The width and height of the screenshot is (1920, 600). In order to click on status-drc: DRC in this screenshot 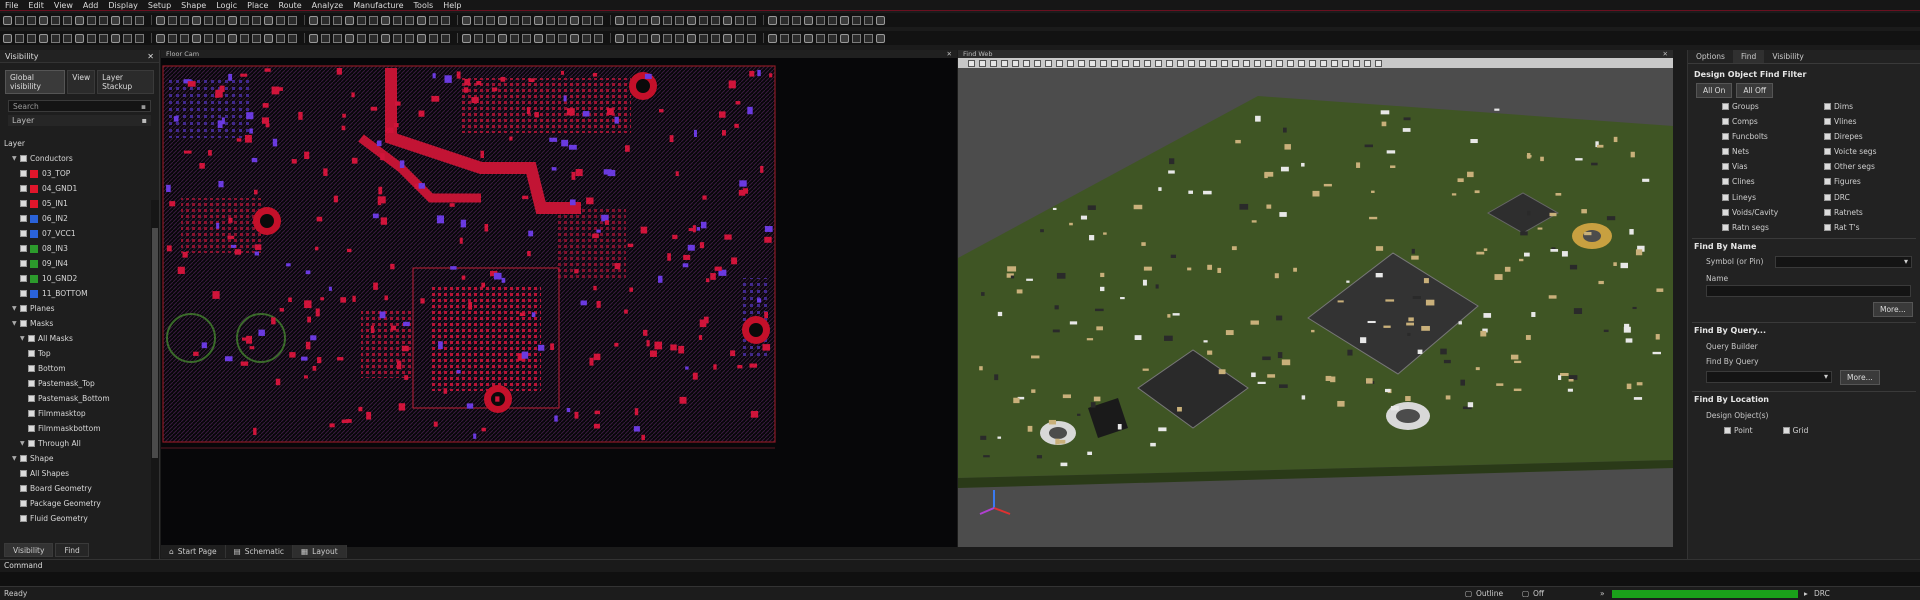, I will do `click(1822, 593)`.